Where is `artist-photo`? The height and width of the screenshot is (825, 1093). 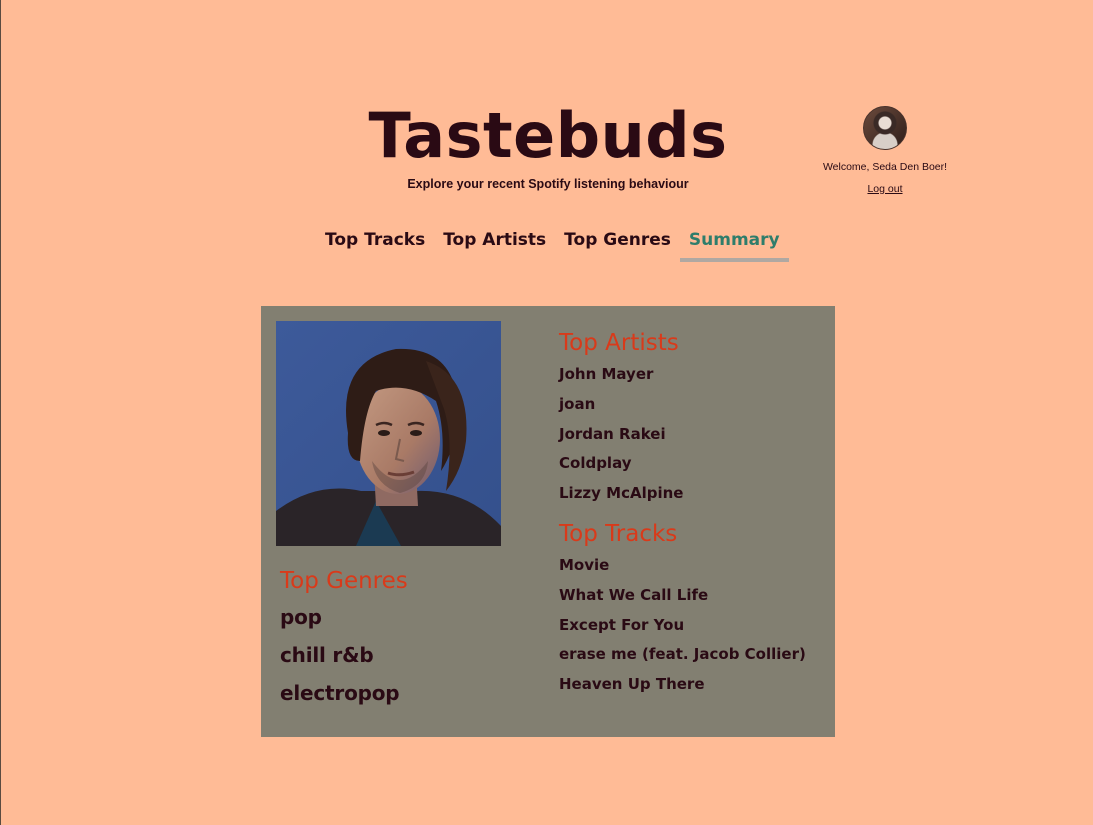
artist-photo is located at coordinates (388, 433).